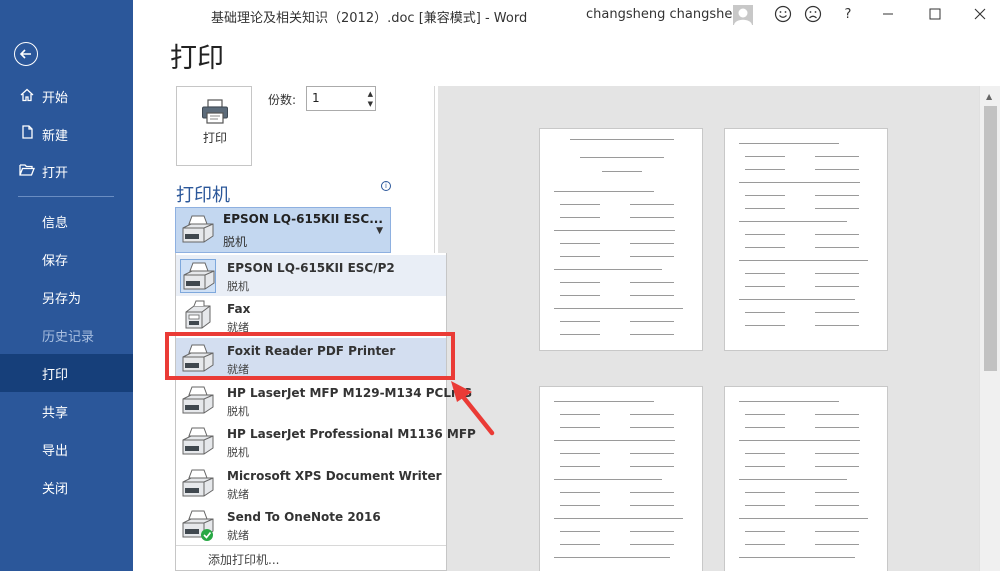 The image size is (1000, 571). I want to click on nav-export: 导出, so click(66, 449).